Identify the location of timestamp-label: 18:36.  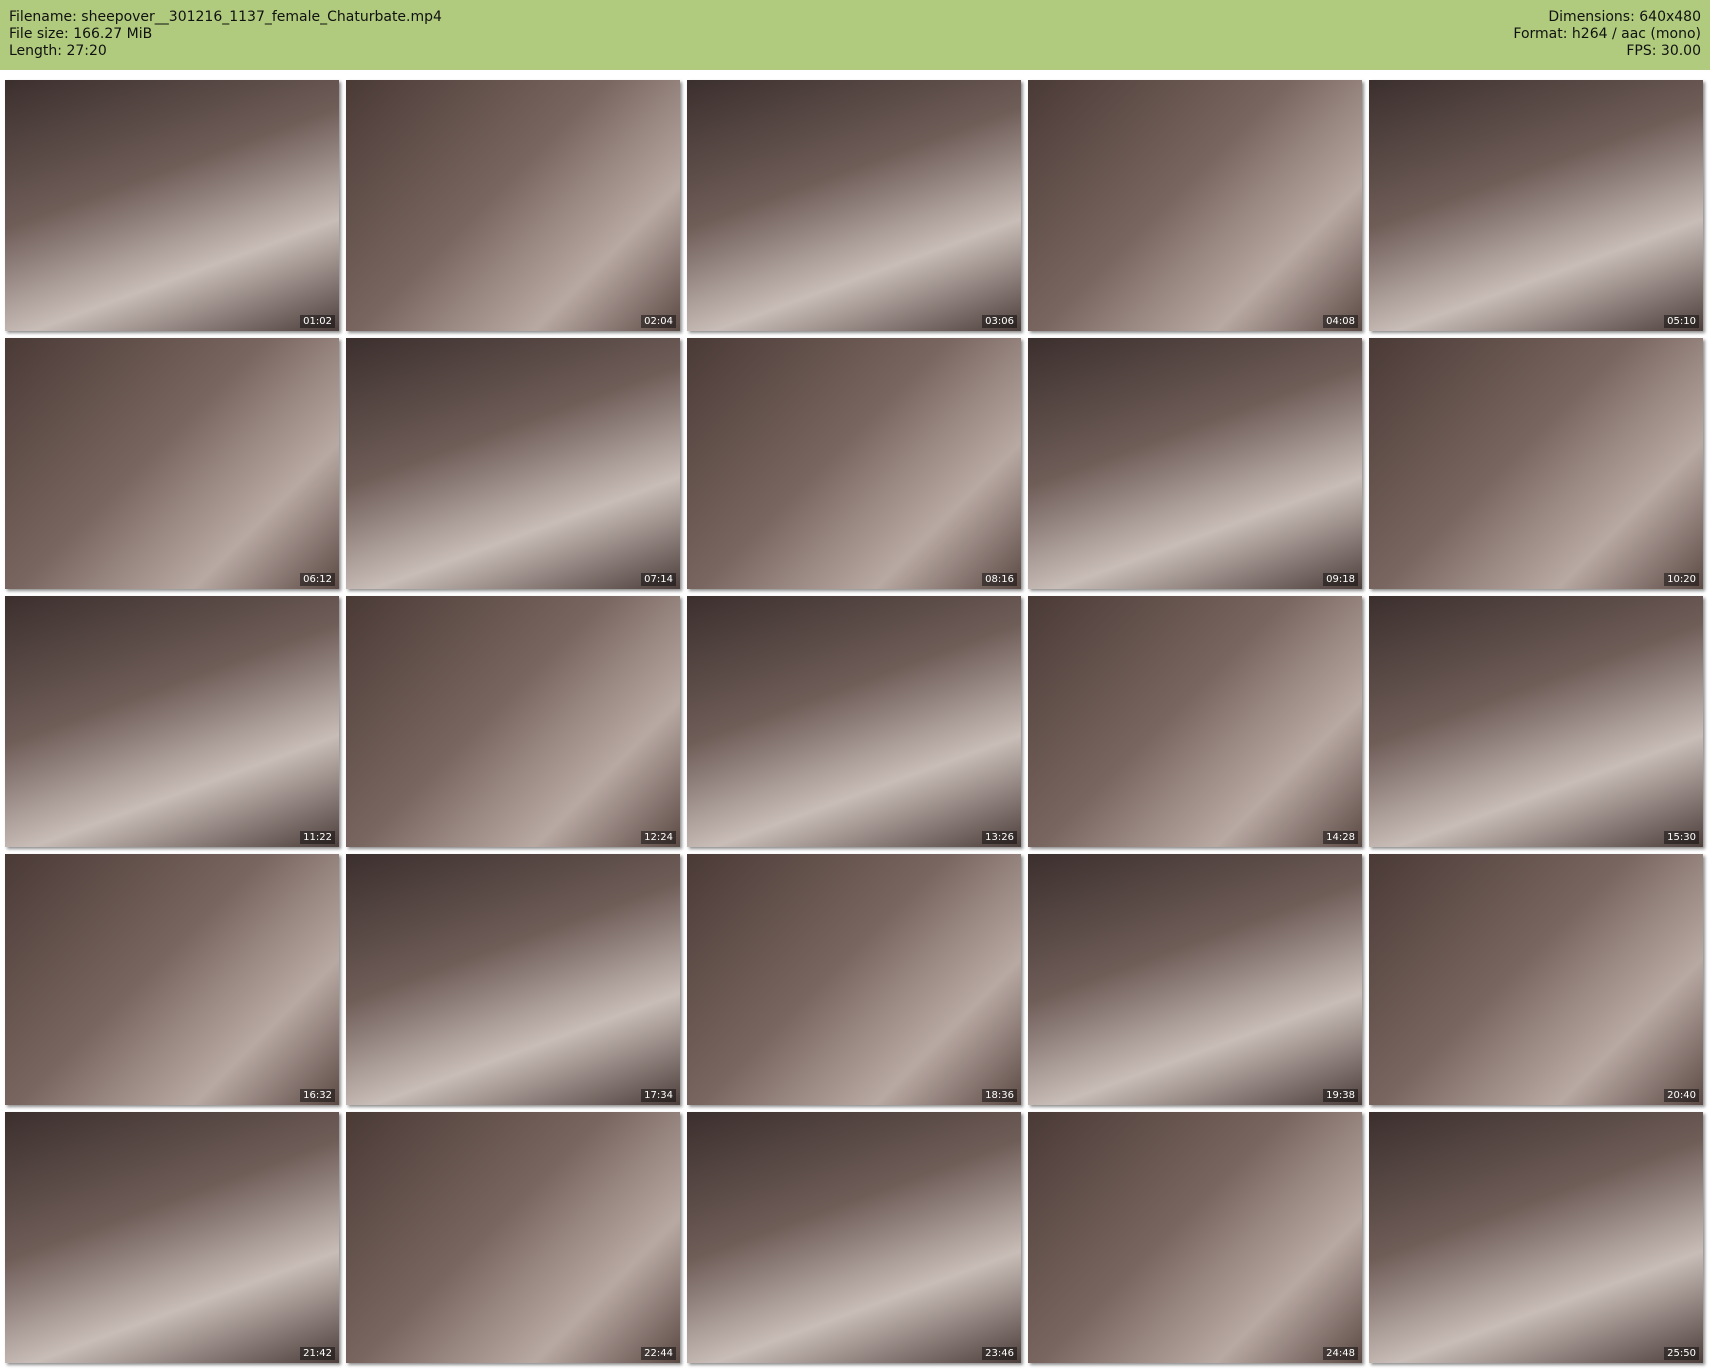
(999, 1095).